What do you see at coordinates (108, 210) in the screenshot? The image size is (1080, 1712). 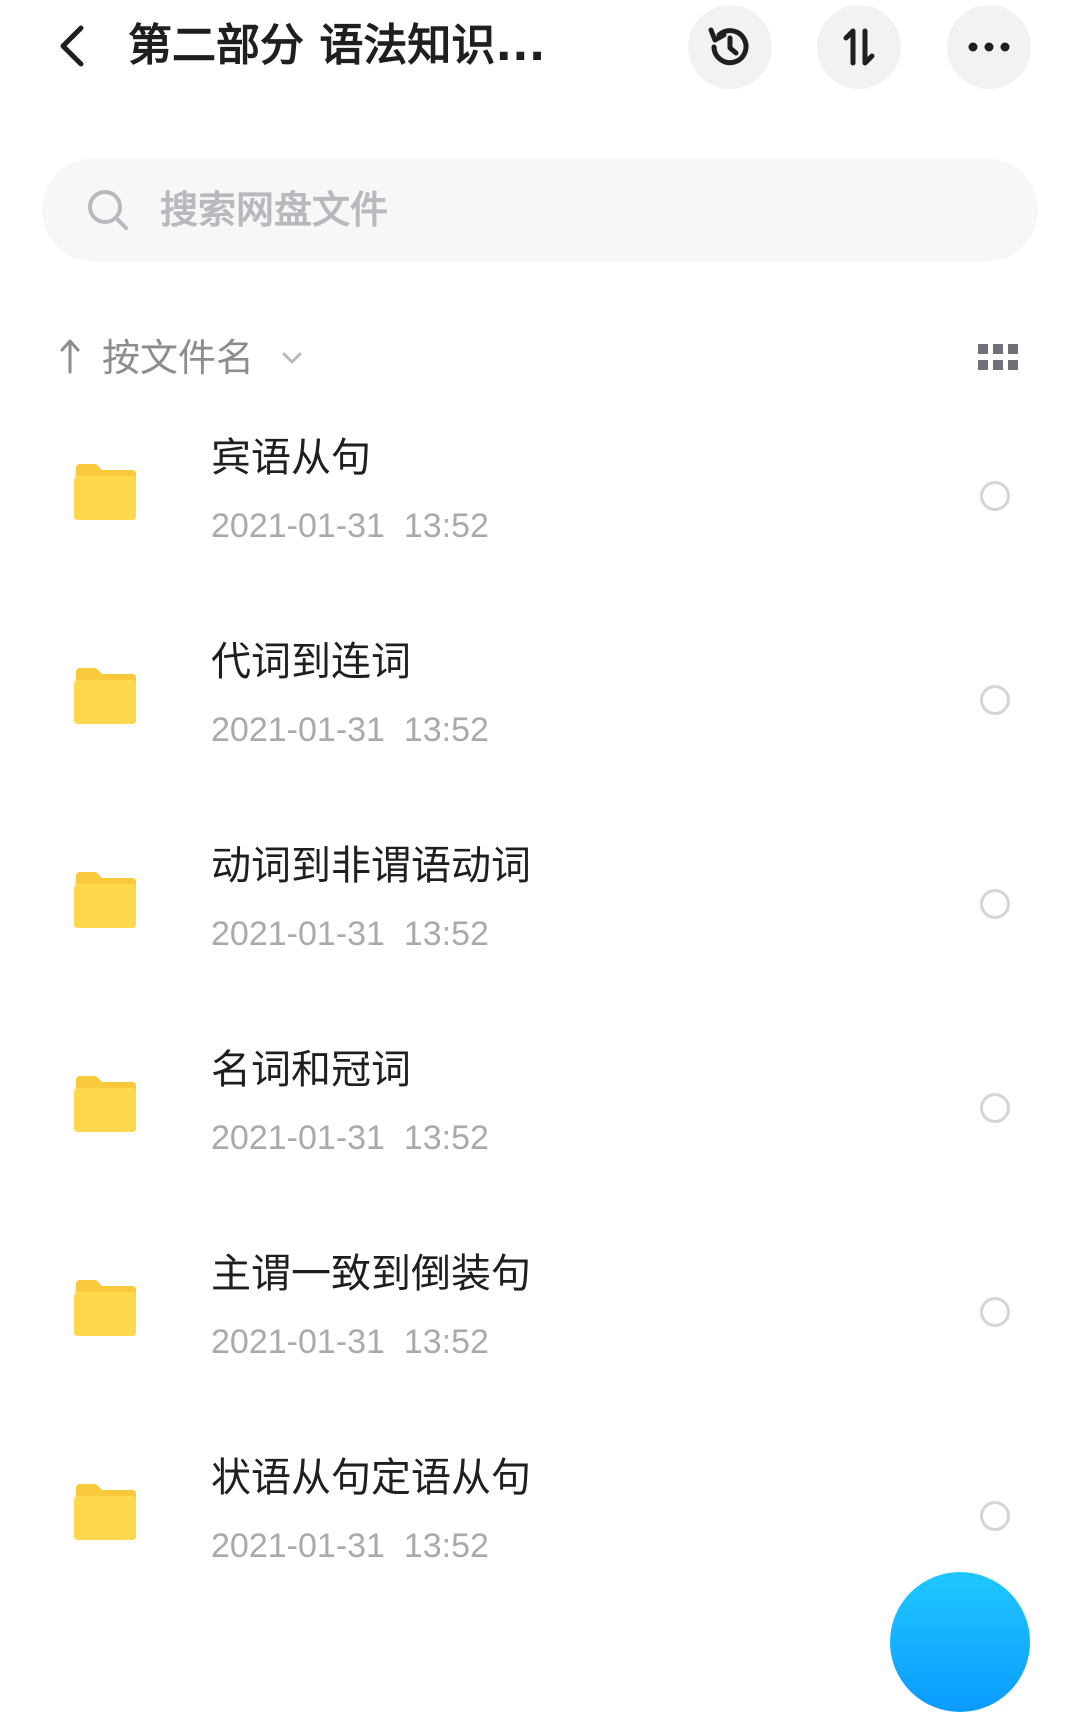 I see `search-icon` at bounding box center [108, 210].